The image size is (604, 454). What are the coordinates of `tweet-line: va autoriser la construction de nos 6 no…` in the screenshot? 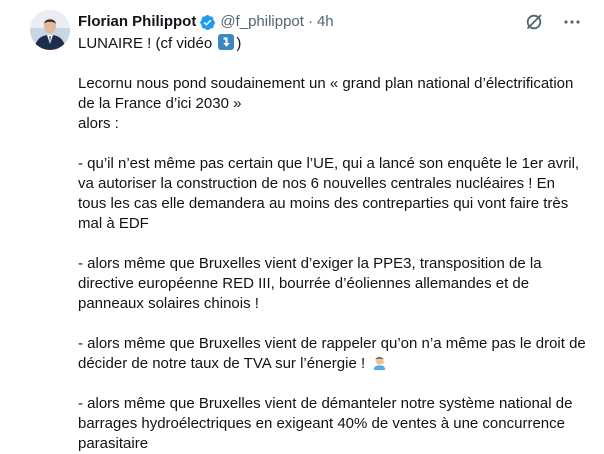 It's located at (316, 183).